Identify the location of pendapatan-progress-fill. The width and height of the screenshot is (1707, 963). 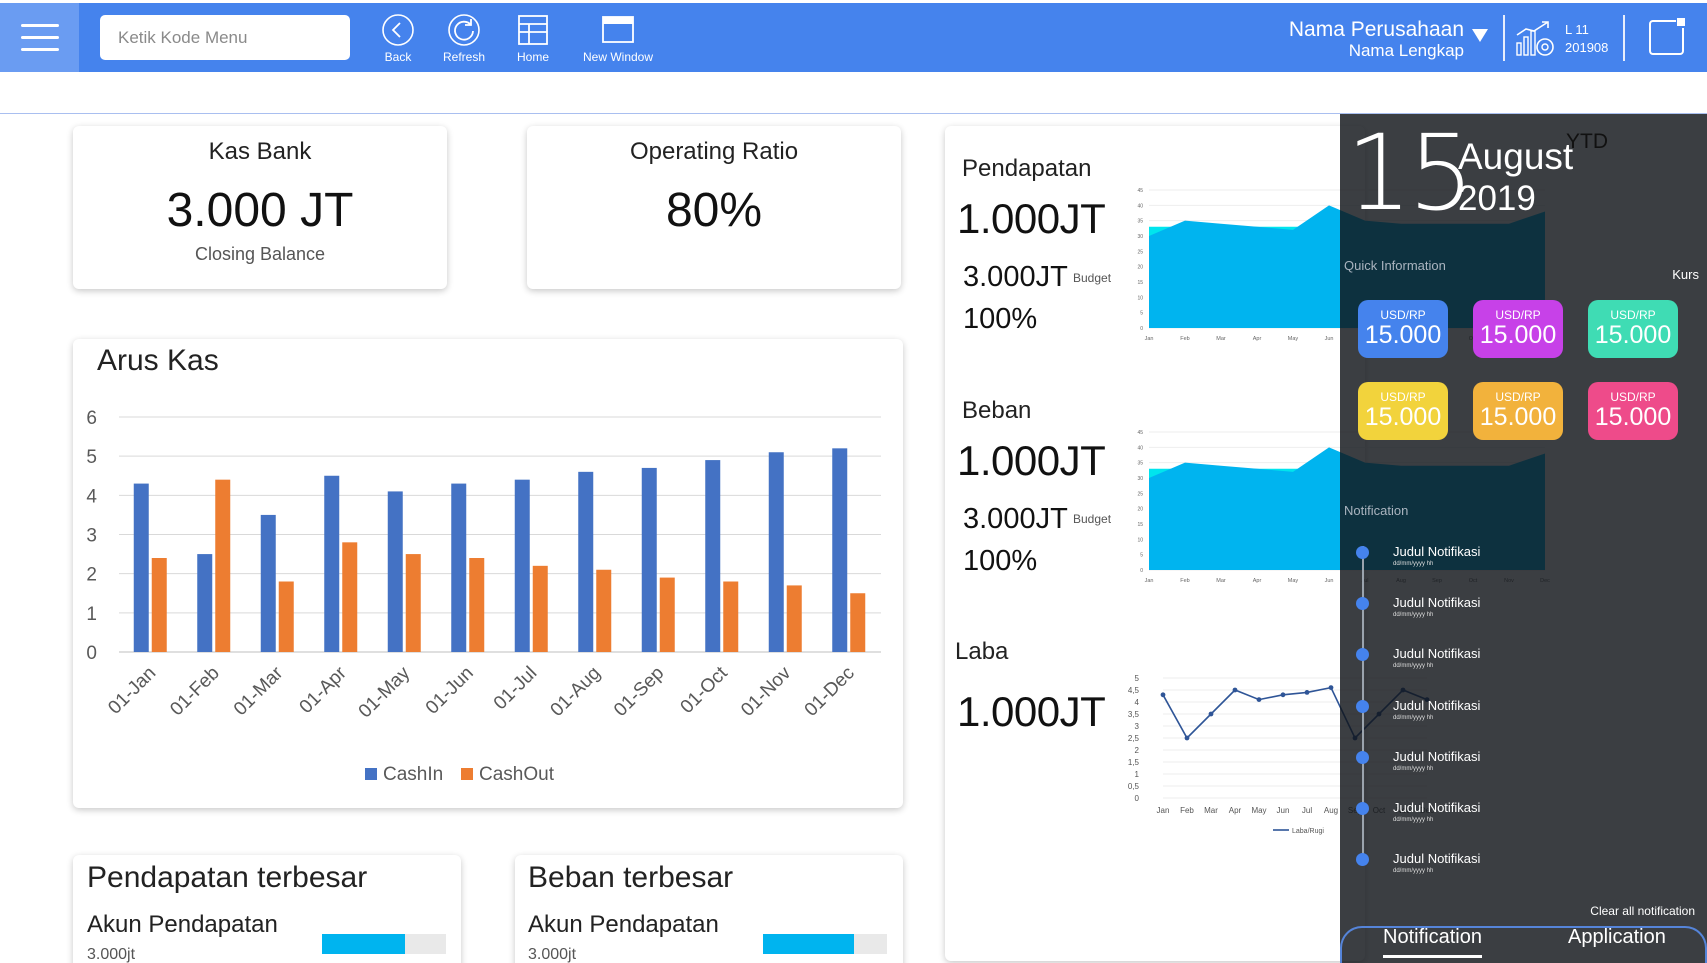
(364, 944).